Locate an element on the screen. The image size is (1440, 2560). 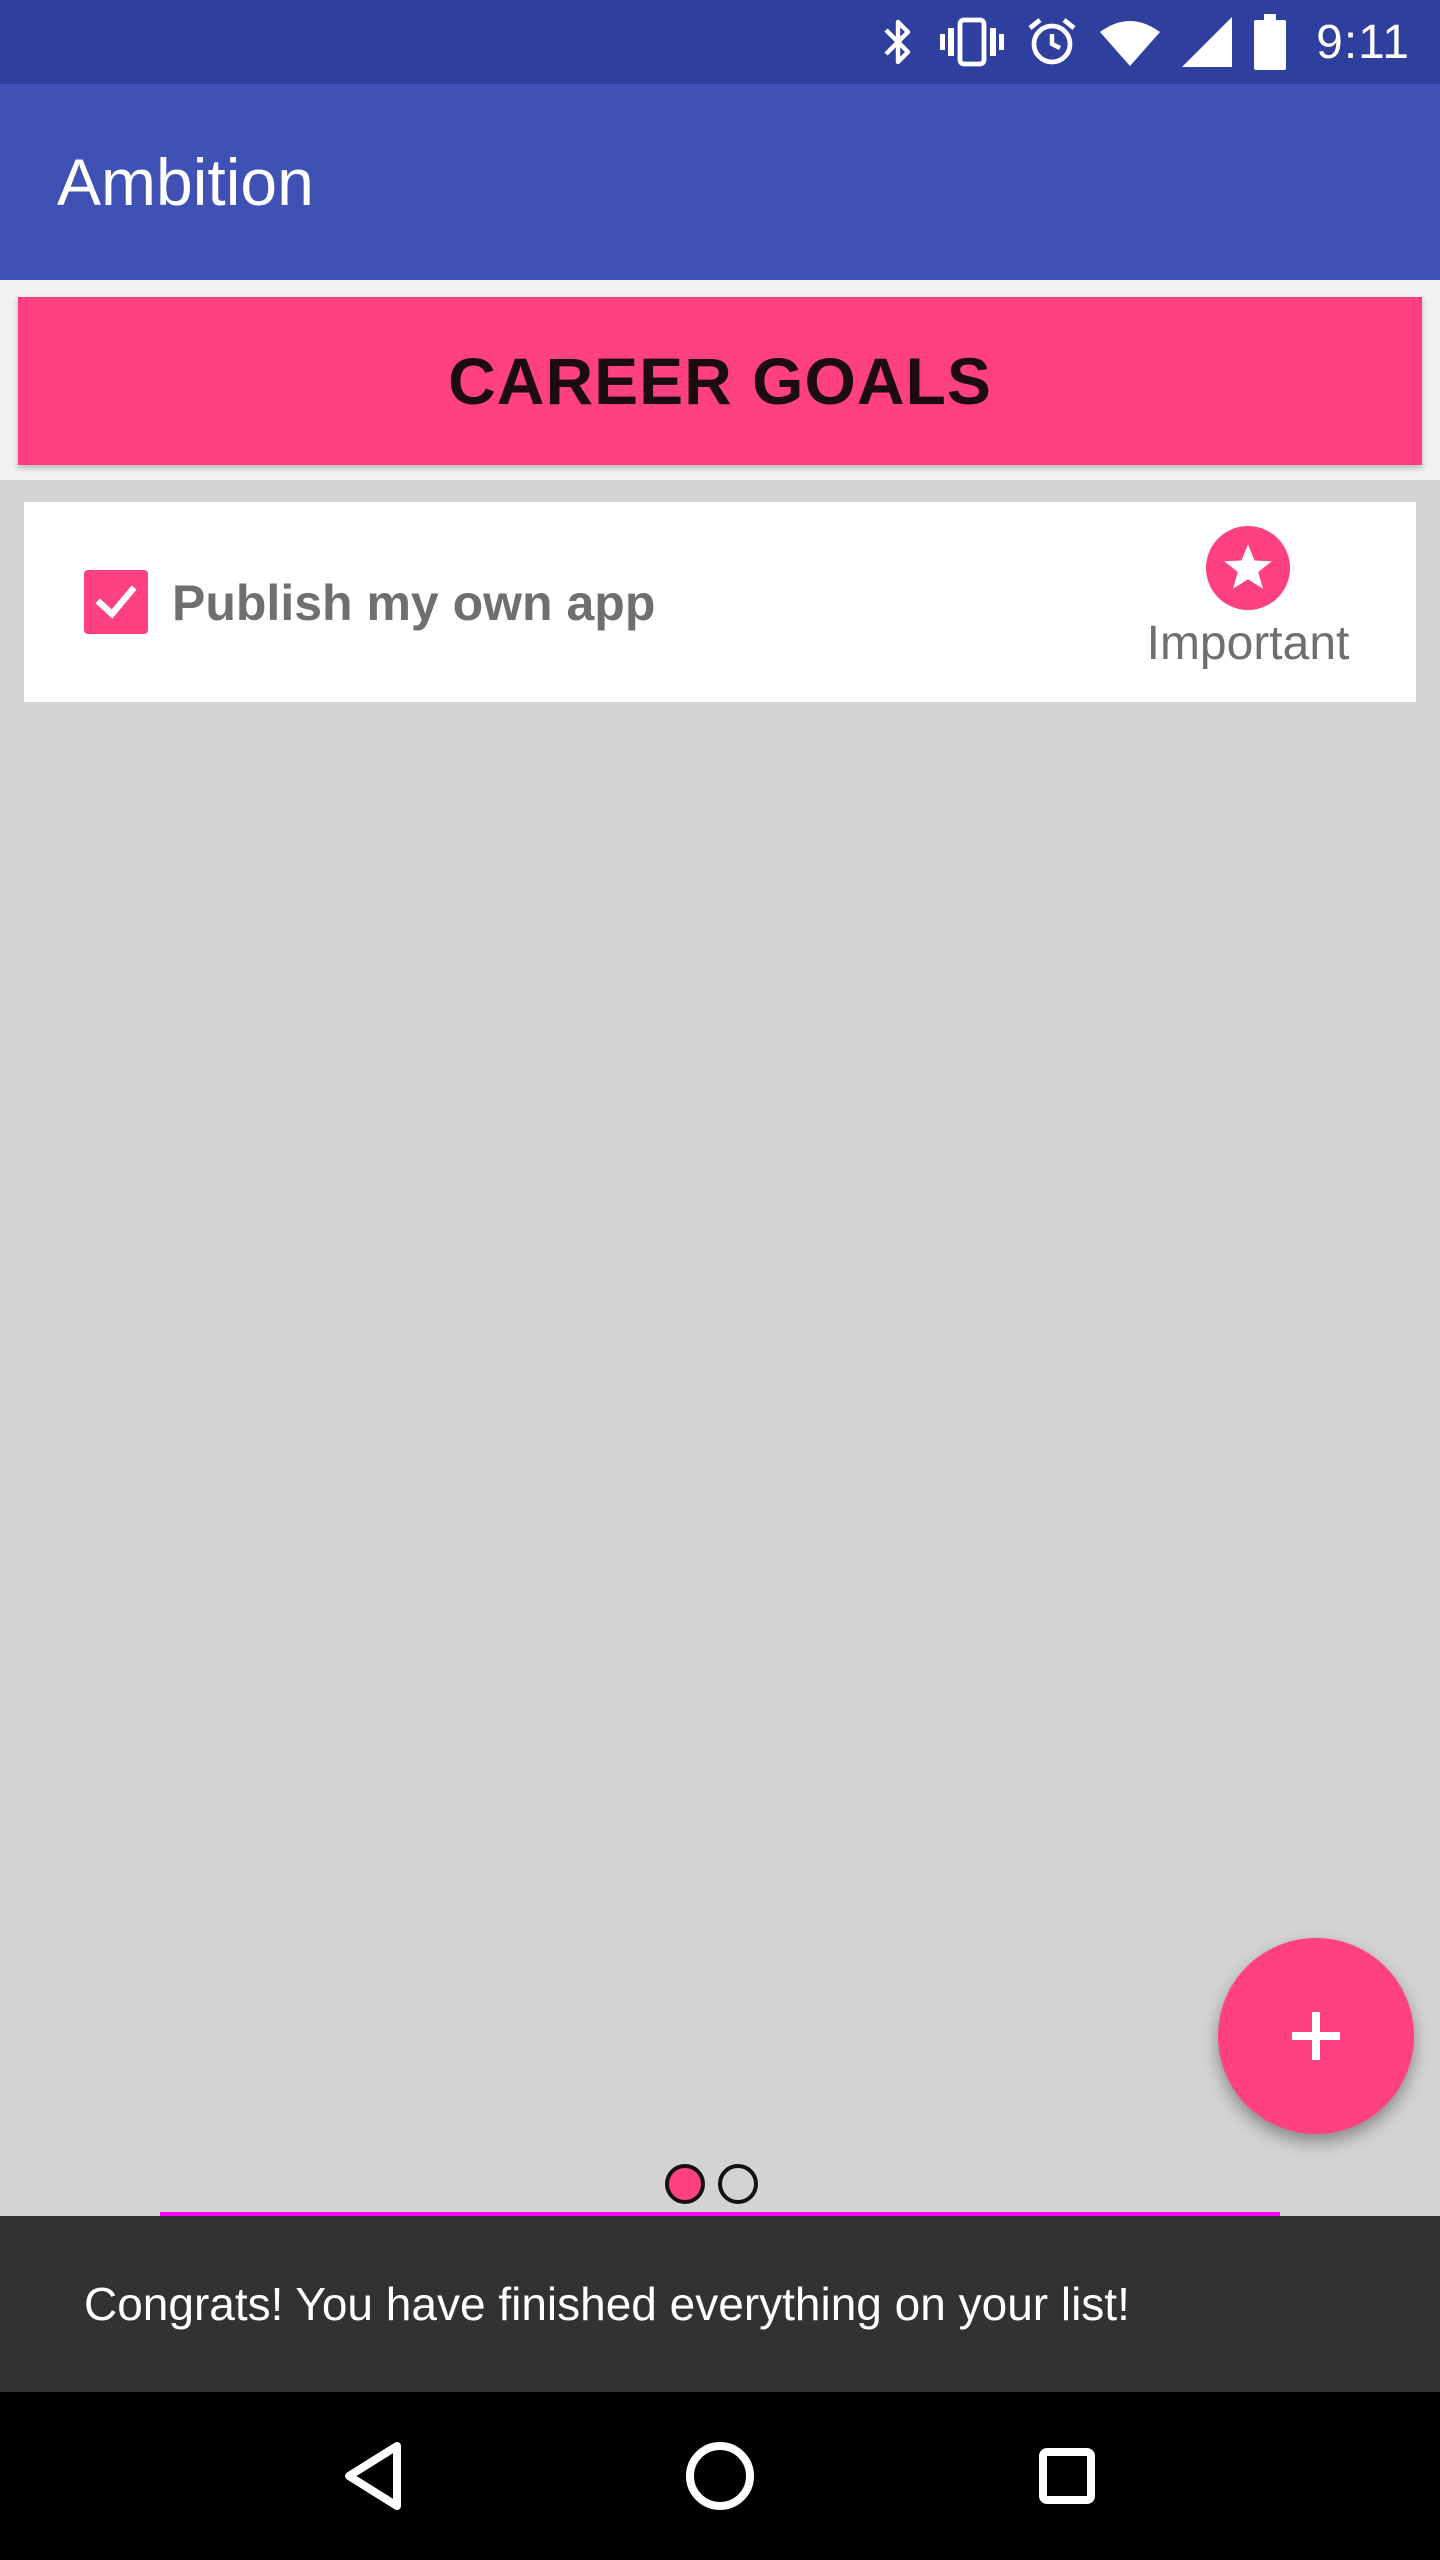
app-bar: Ambition is located at coordinates (720, 182).